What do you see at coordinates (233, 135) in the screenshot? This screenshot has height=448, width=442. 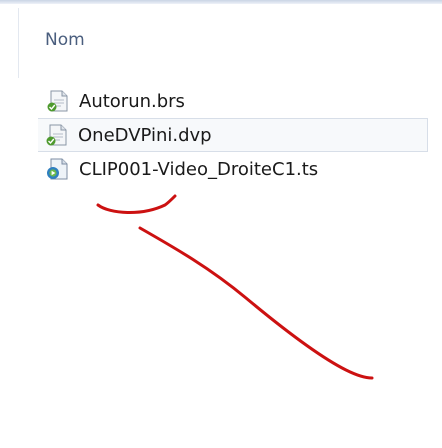 I see `file-row-onedvpini: OneDVPini.dvp` at bounding box center [233, 135].